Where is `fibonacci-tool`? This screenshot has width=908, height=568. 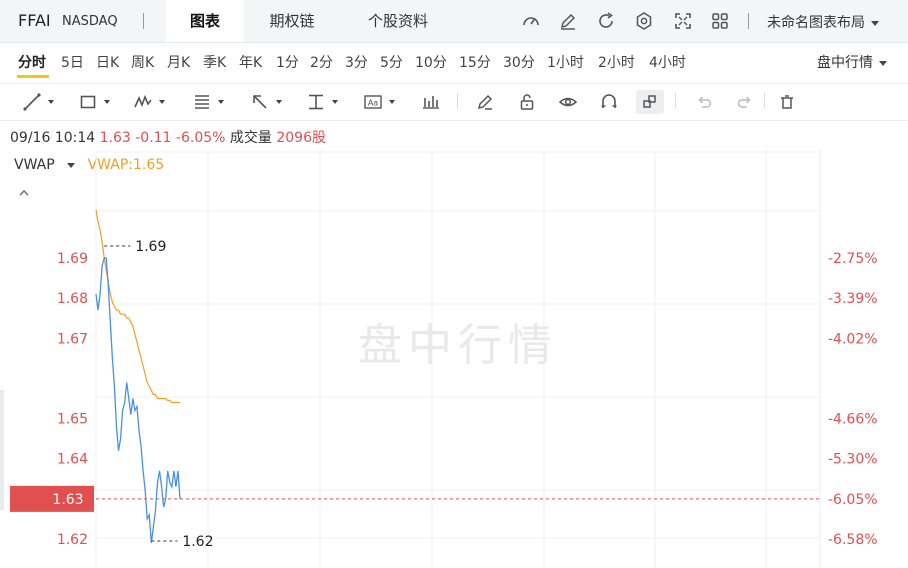
fibonacci-tool is located at coordinates (208, 102).